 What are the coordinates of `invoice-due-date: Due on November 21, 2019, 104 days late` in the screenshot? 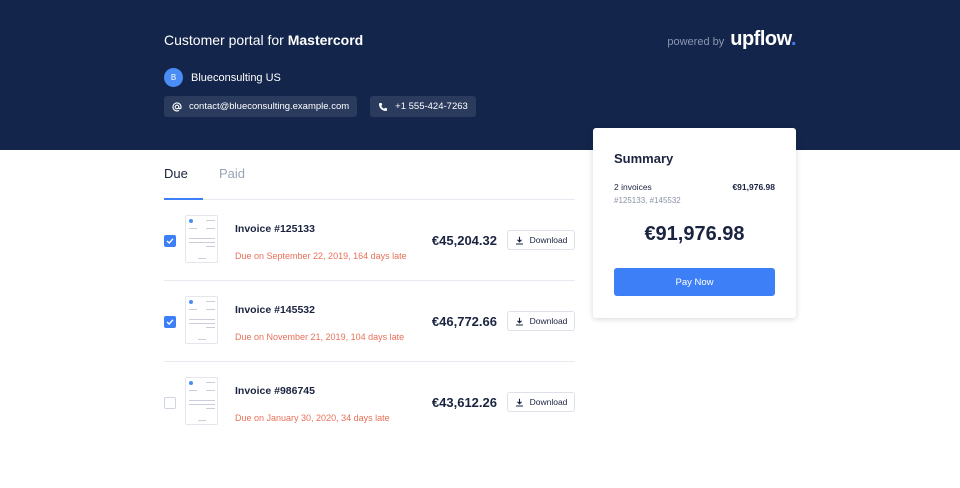 It's located at (320, 337).